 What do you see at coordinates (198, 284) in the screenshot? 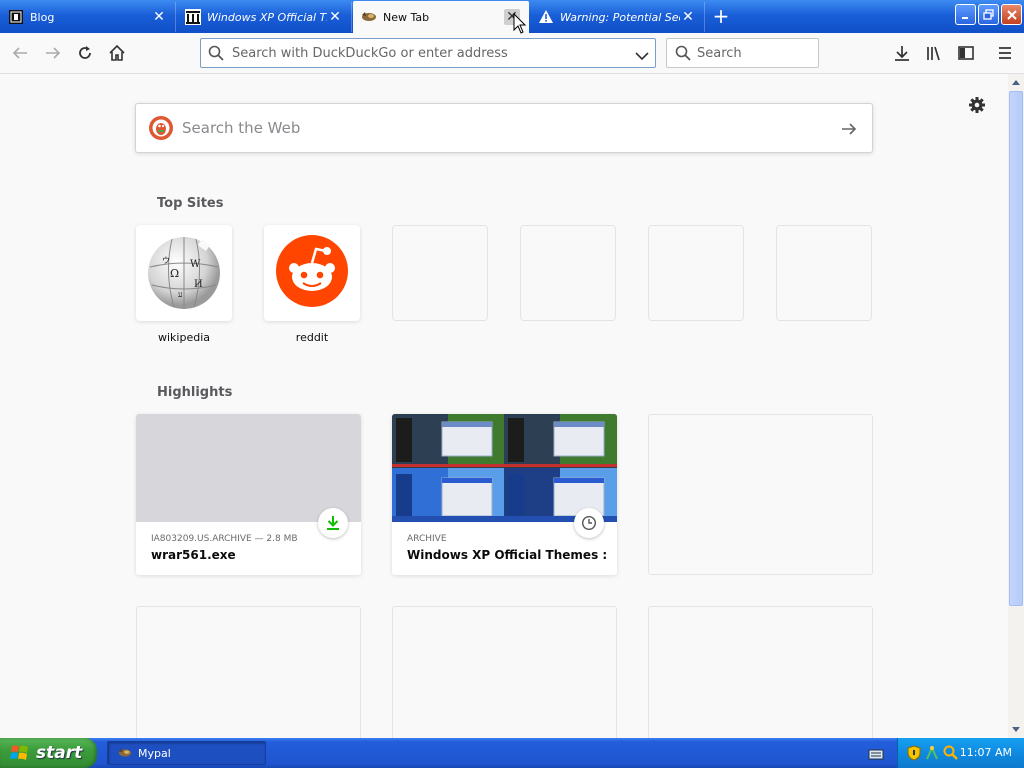
I see `svg-text: И` at bounding box center [198, 284].